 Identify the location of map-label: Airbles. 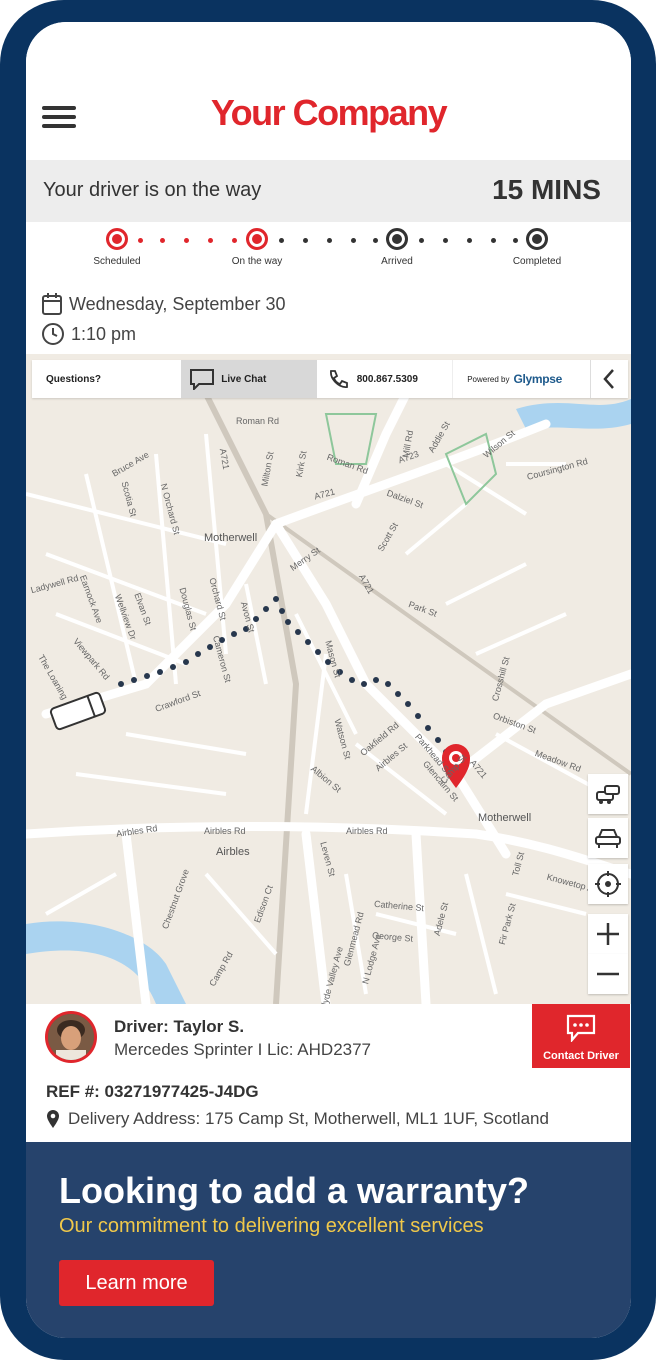
(233, 852).